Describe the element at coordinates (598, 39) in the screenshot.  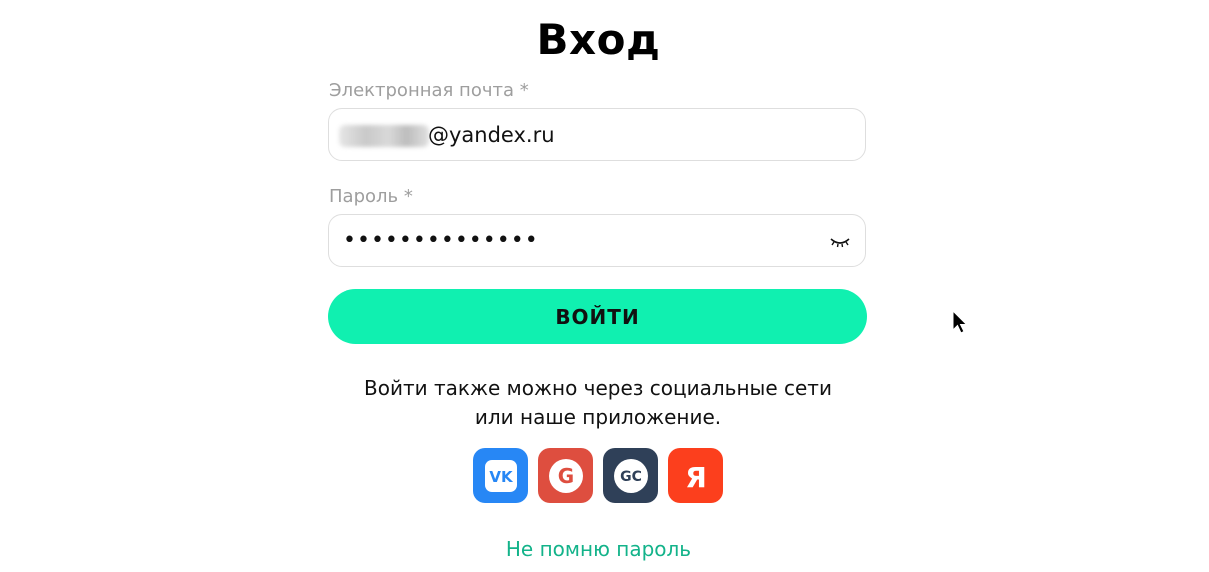
I see `page-title: Вход` at that location.